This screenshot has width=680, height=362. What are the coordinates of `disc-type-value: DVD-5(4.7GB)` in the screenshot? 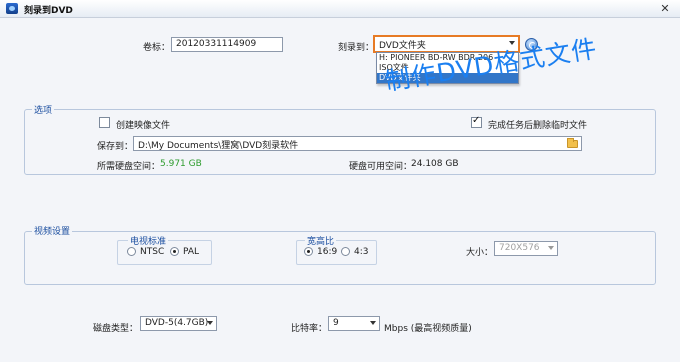 It's located at (177, 323).